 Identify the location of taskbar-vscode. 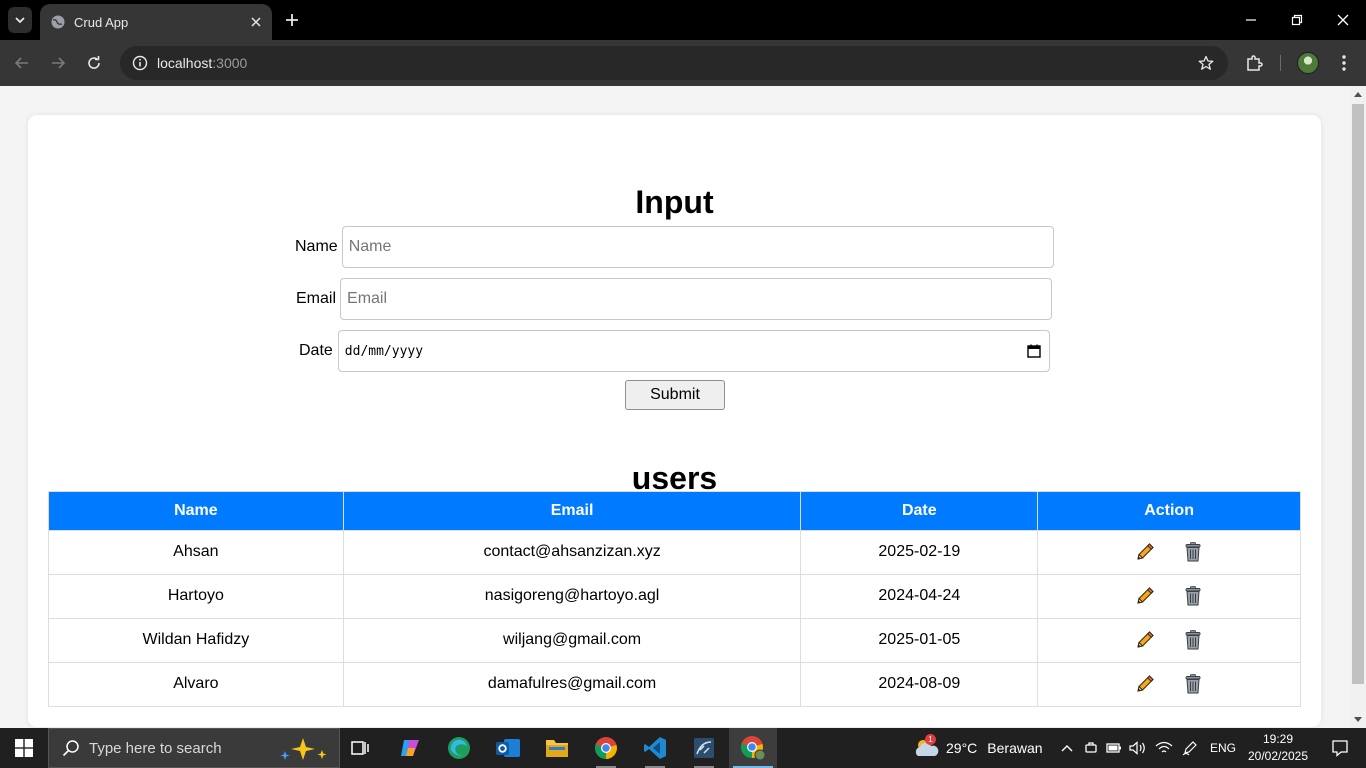
(655, 748).